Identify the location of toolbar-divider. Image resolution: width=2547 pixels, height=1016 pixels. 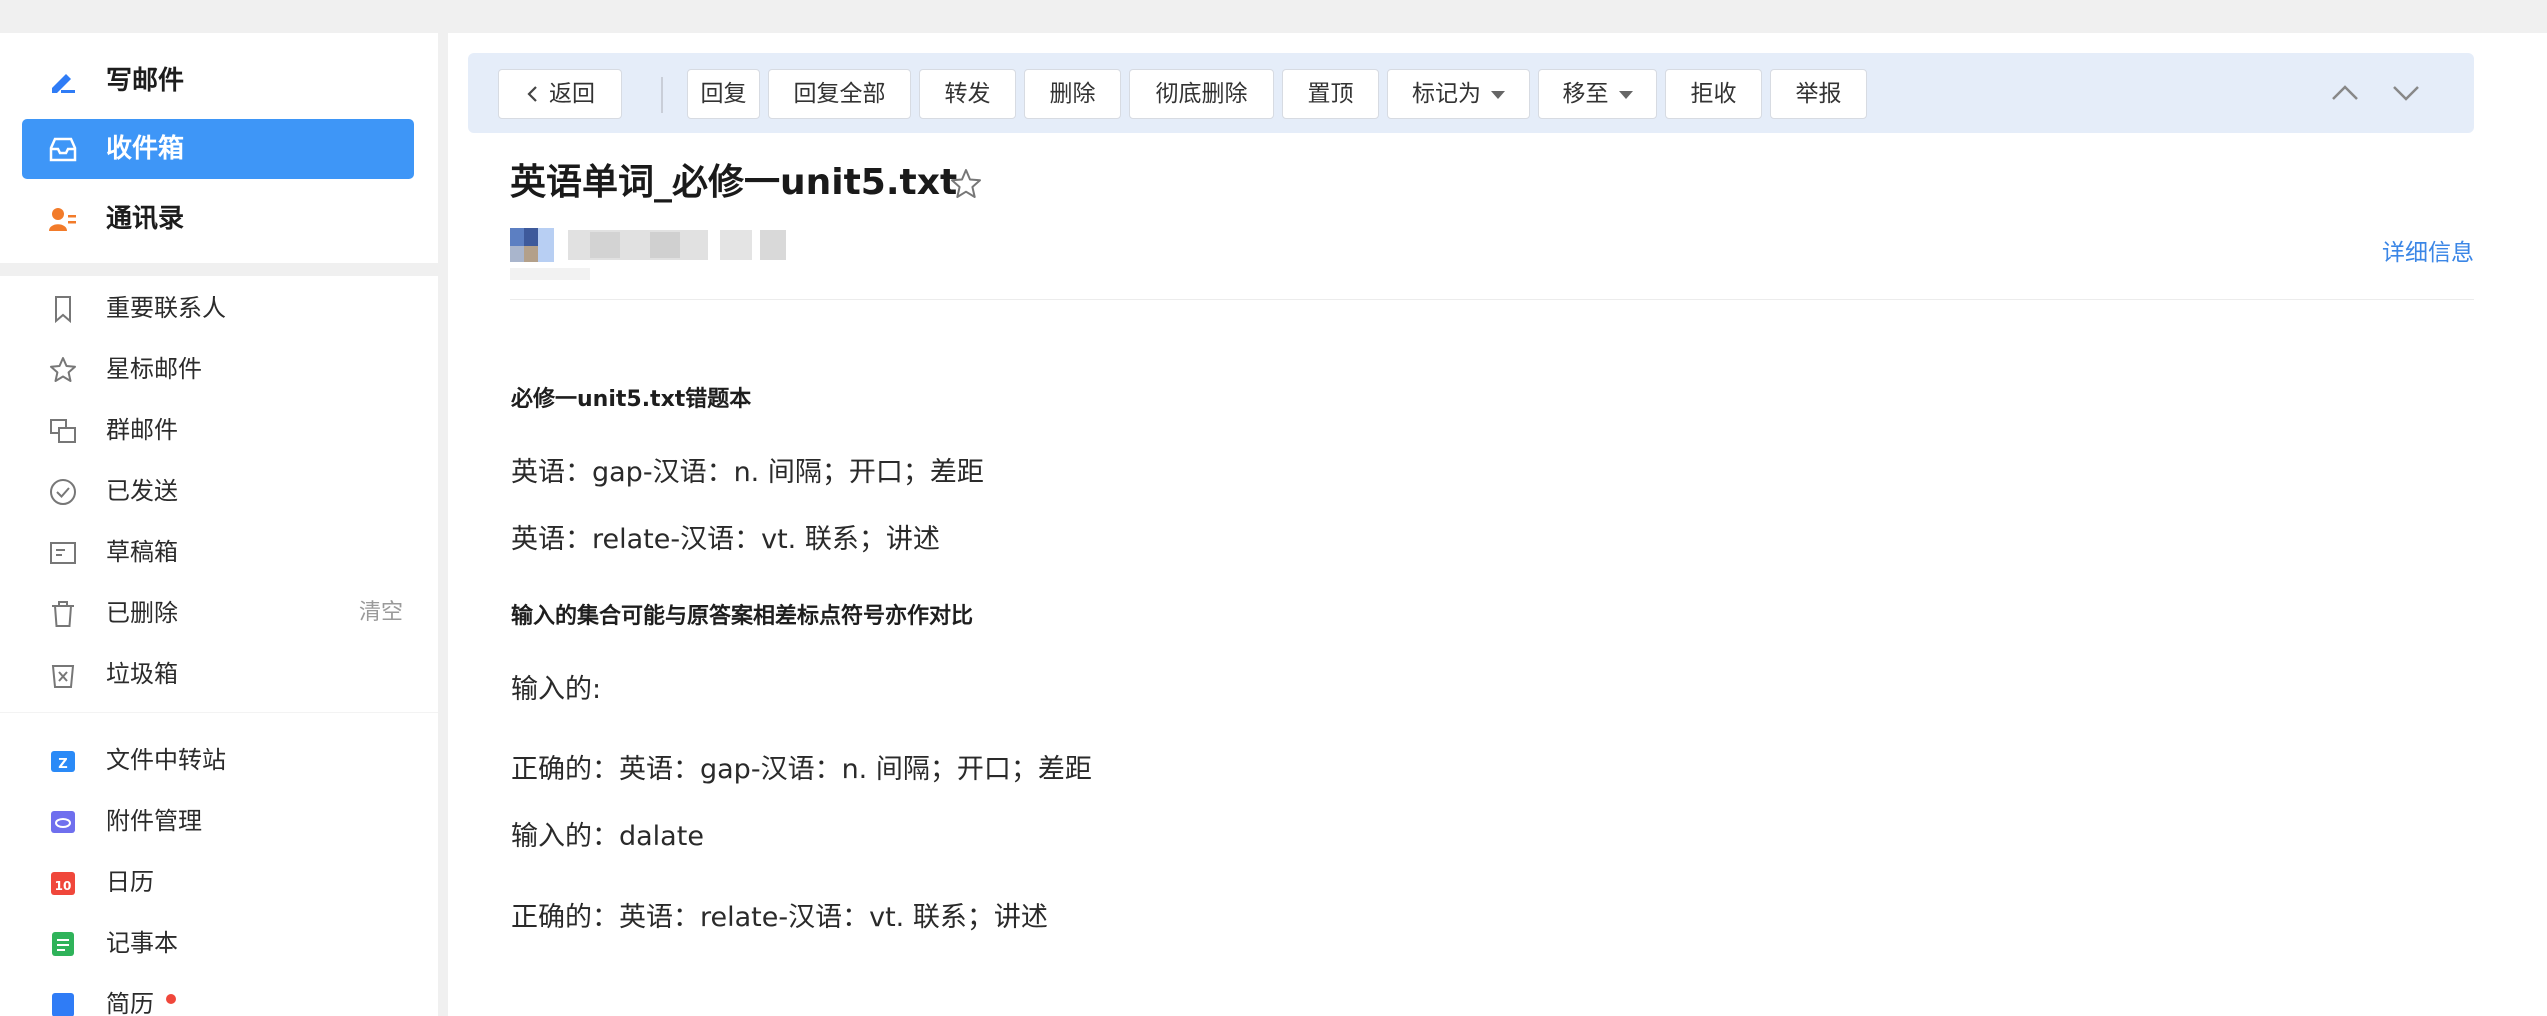
(662, 95).